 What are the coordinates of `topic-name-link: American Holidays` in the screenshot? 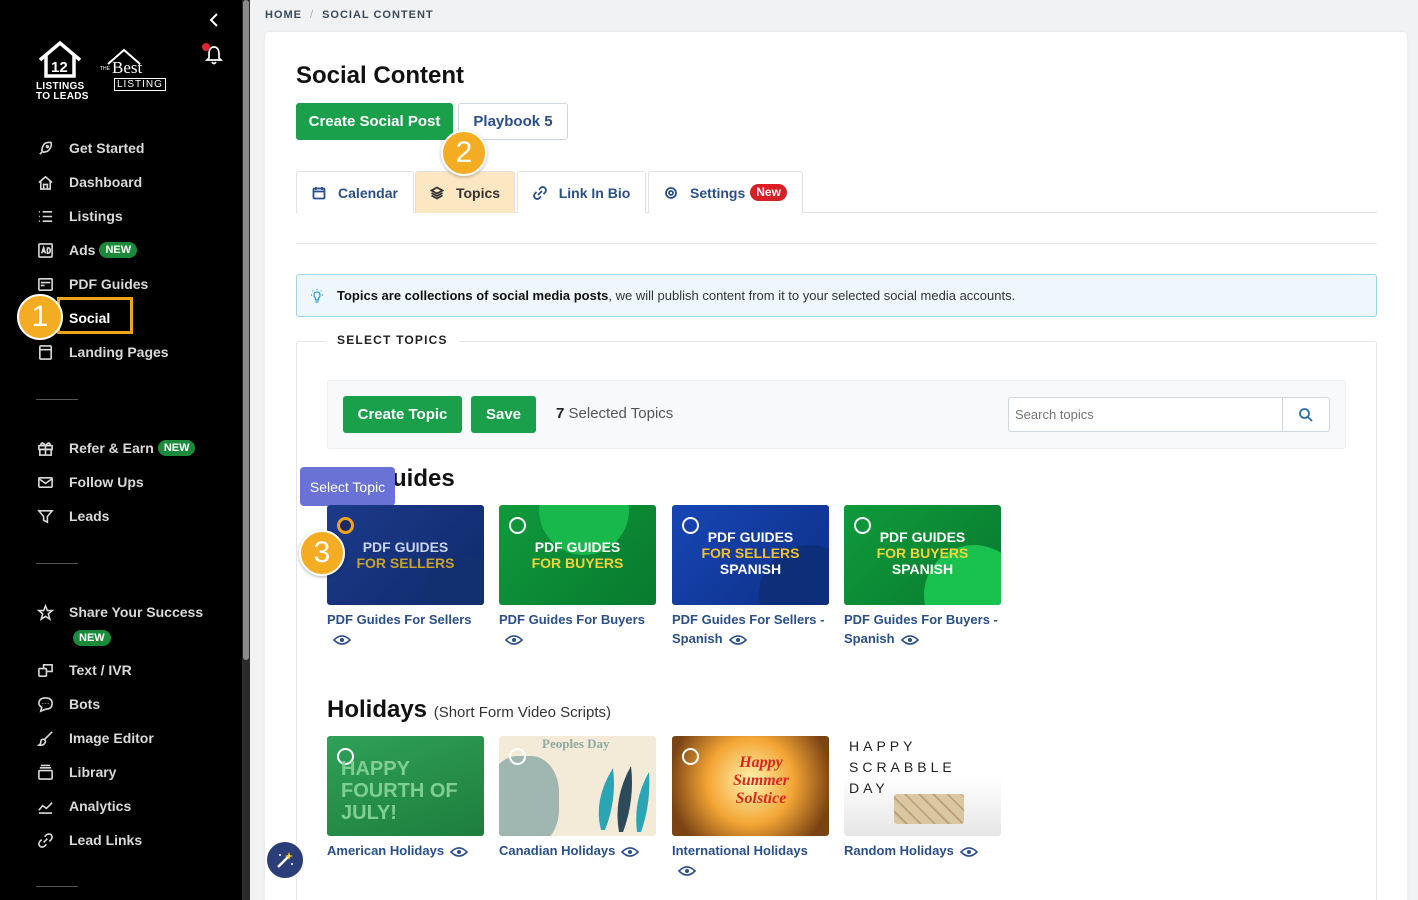 It's located at (385, 850).